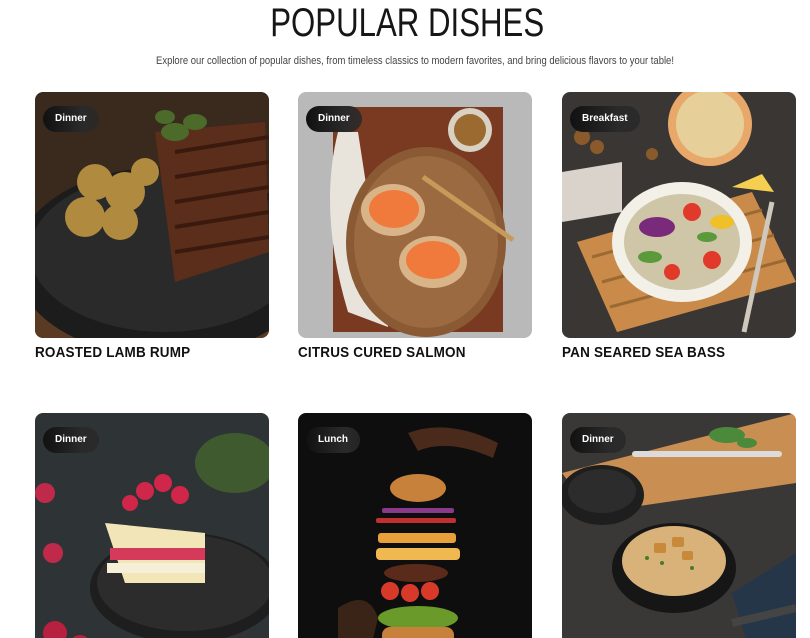 The height and width of the screenshot is (638, 810). Describe the element at coordinates (415, 525) in the screenshot. I see `dish-image-flying-burger: Lunch` at that location.